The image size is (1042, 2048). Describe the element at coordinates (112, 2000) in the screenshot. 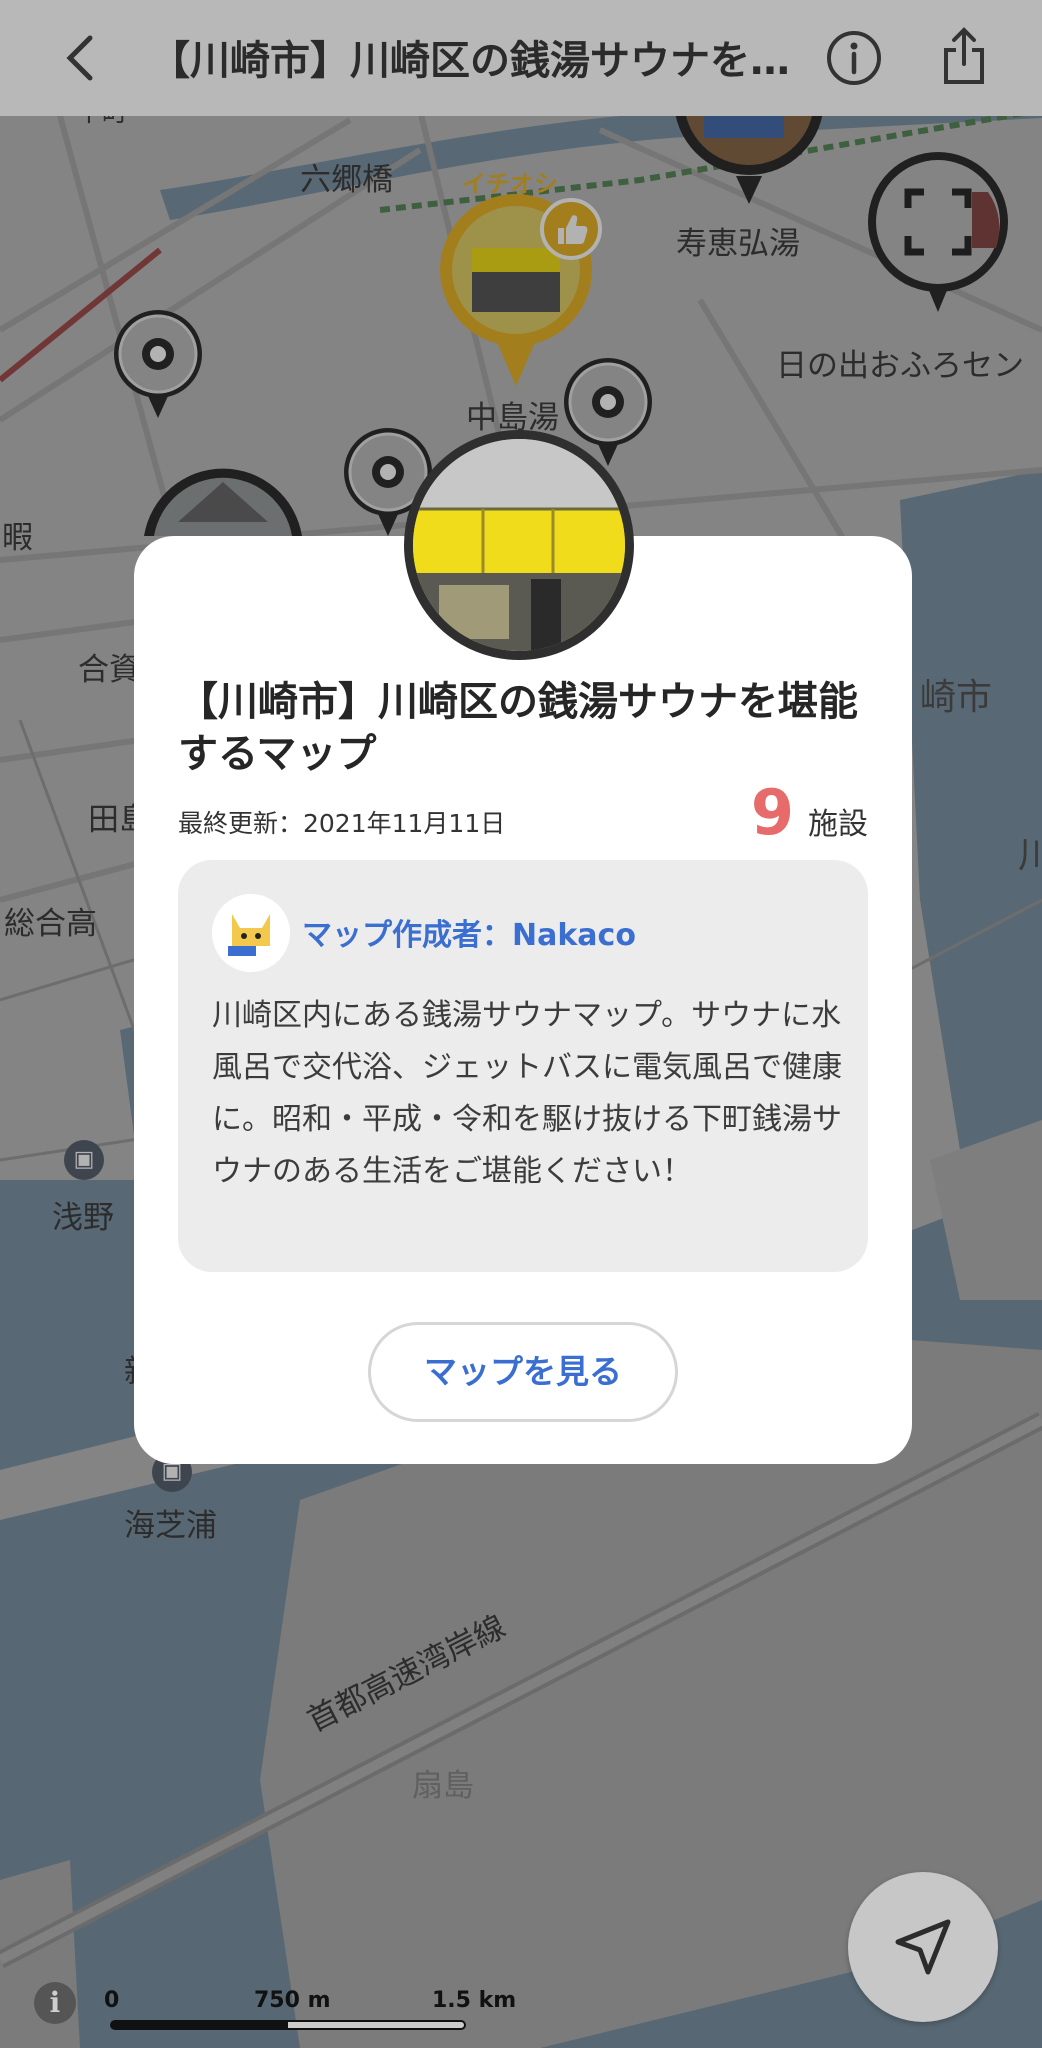

I see `scale-label-zero: 0` at that location.